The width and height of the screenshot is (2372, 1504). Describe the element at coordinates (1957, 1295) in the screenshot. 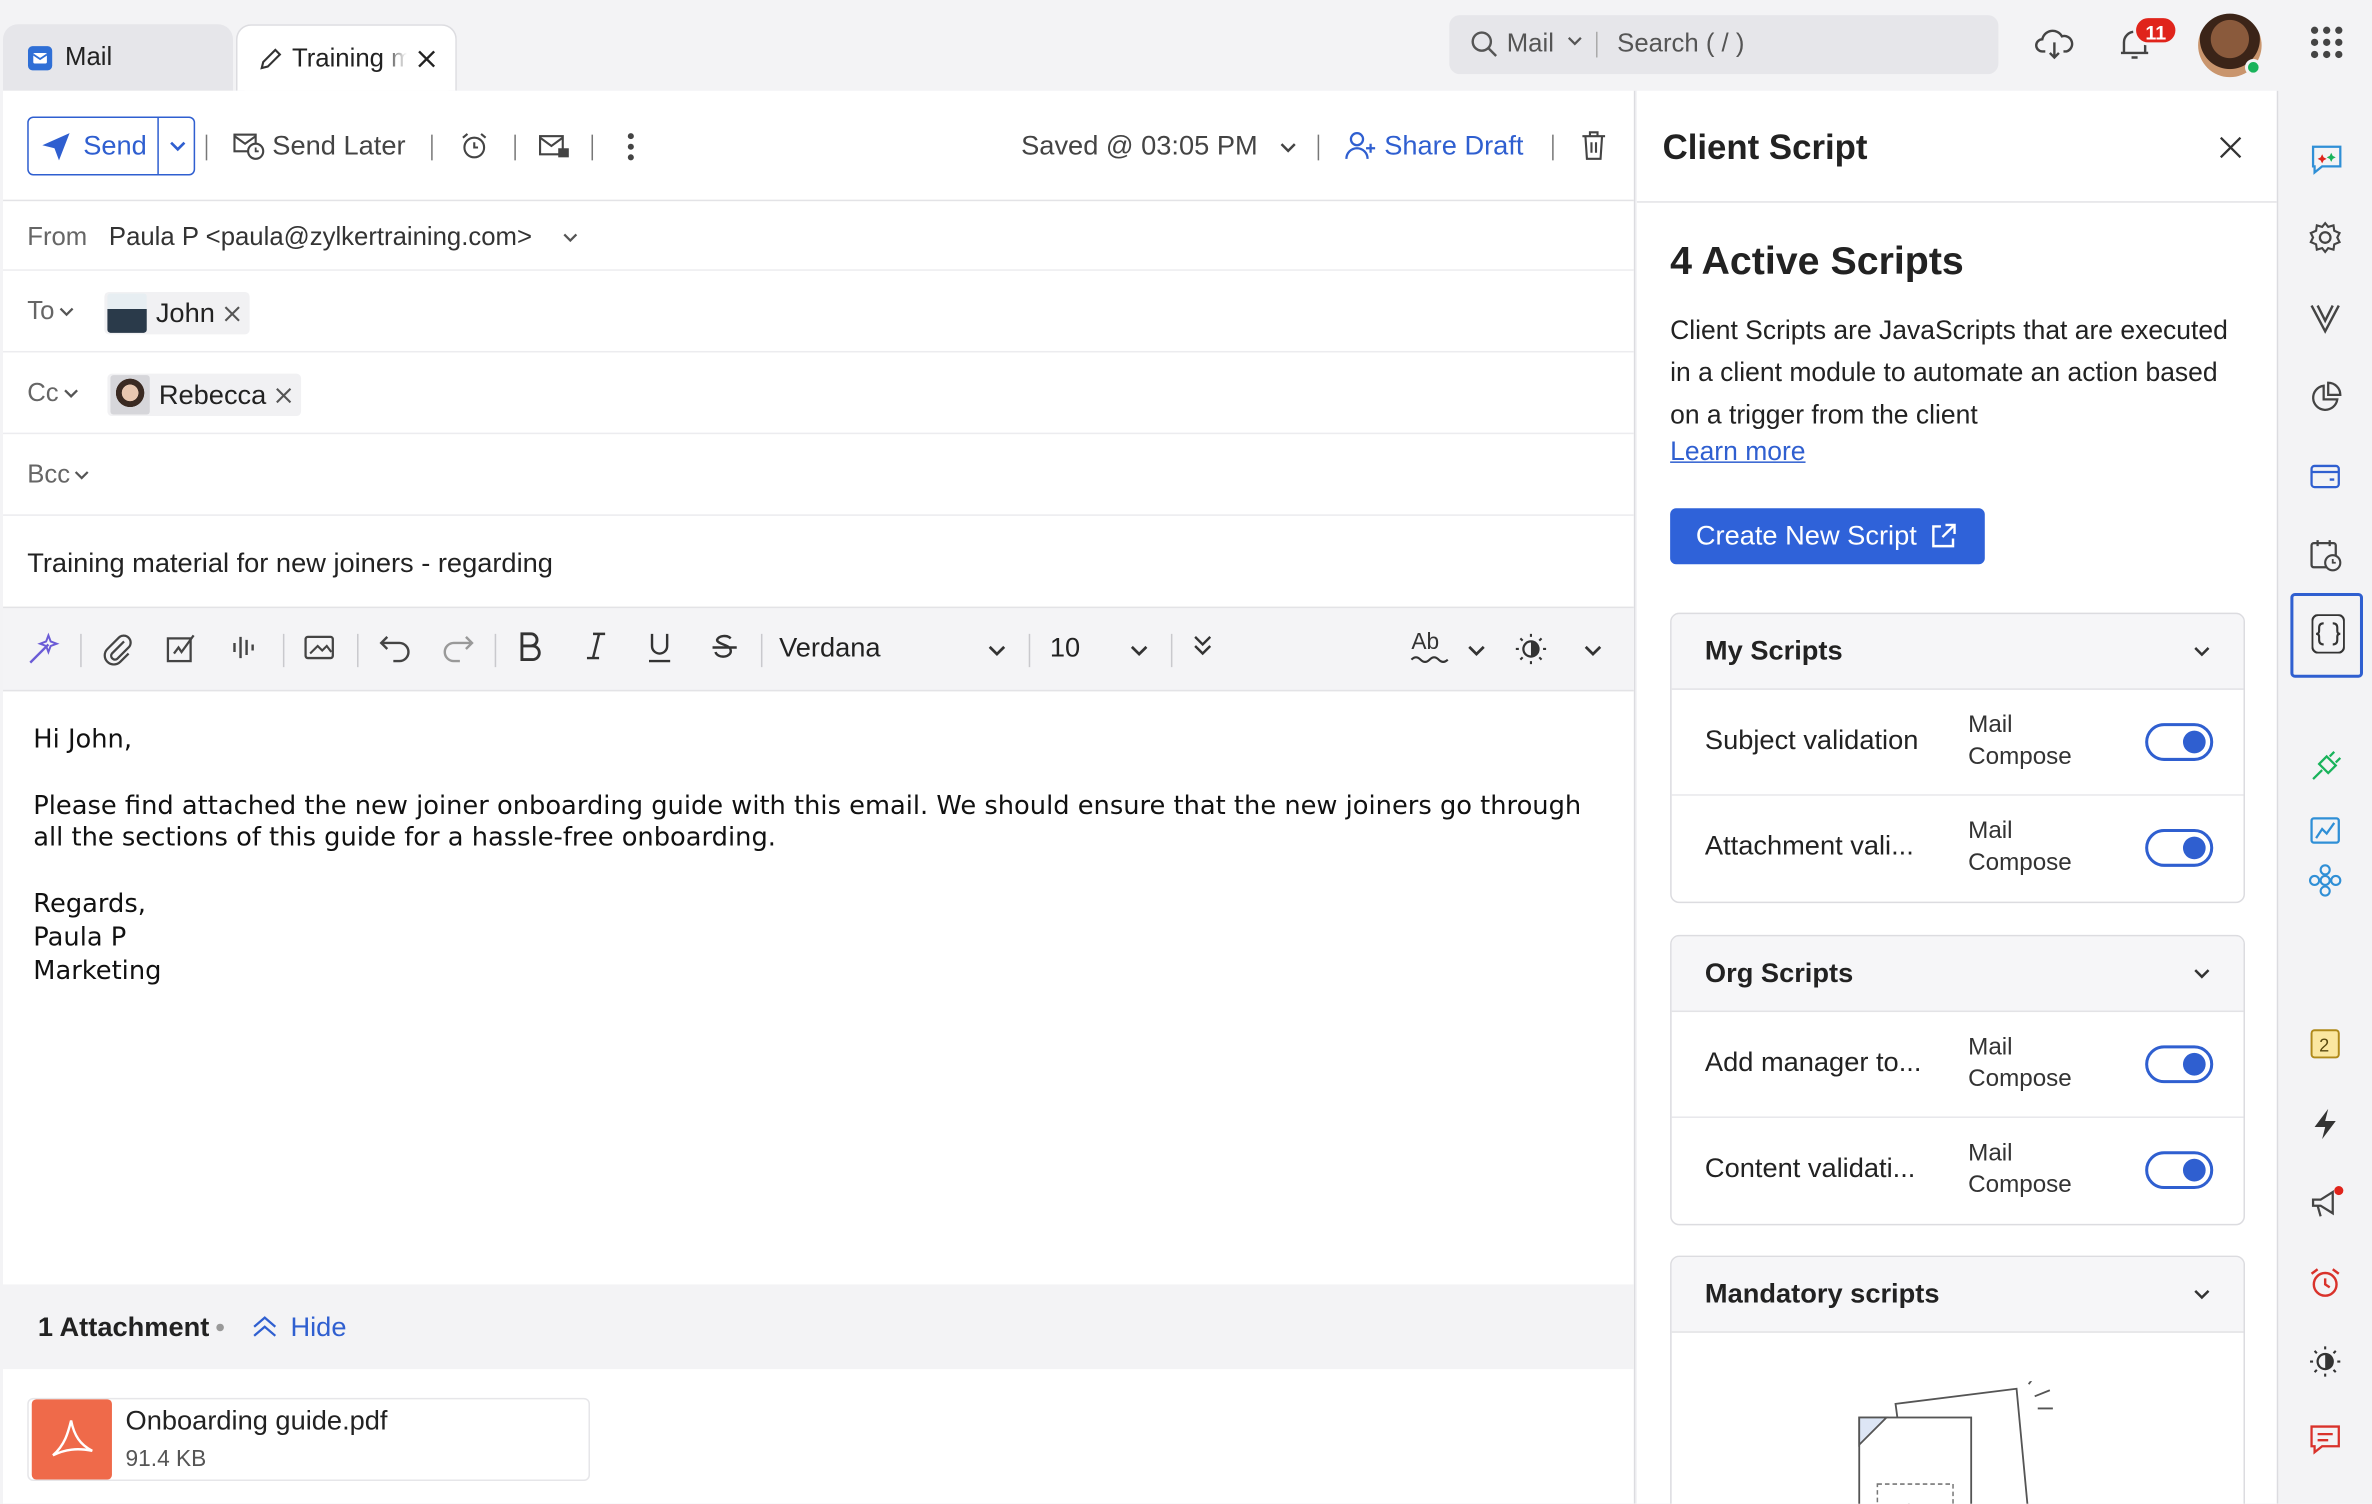

I see `section-header: Mandatory scripts` at that location.